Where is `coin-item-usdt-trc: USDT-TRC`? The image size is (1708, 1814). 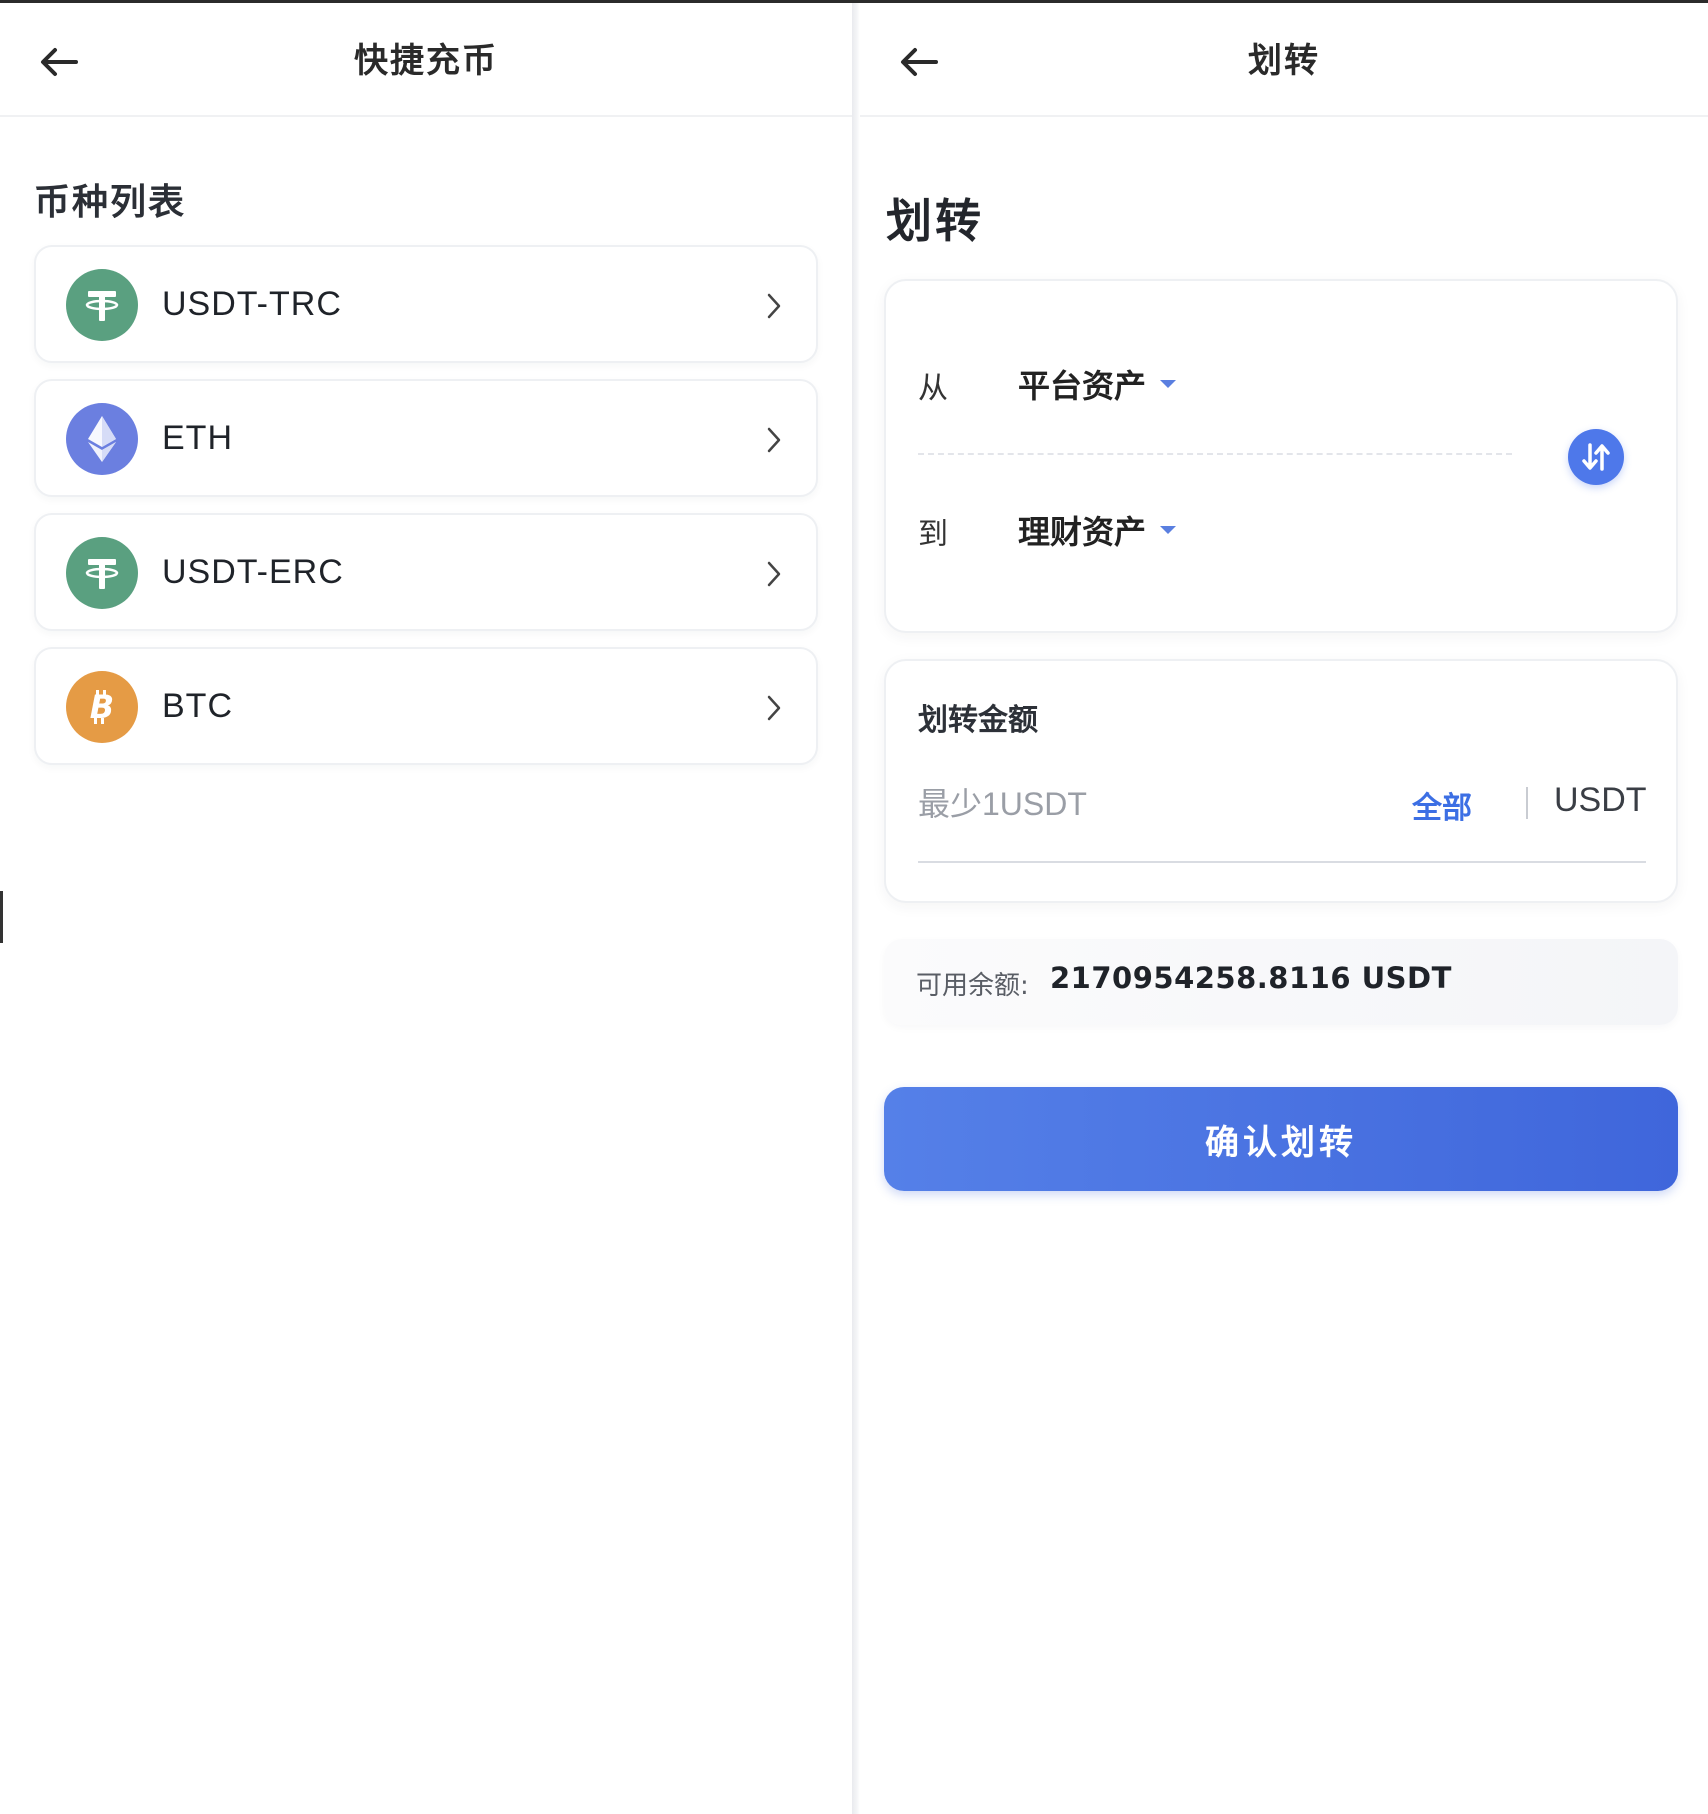 coin-item-usdt-trc: USDT-TRC is located at coordinates (426, 304).